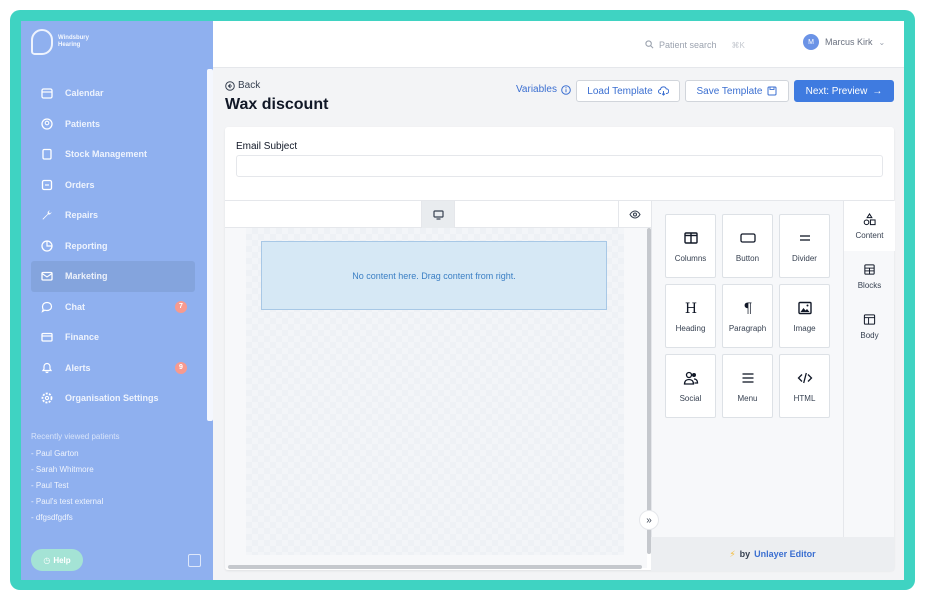  What do you see at coordinates (113, 337) in the screenshot?
I see `sidebar-item-finance: Finance` at bounding box center [113, 337].